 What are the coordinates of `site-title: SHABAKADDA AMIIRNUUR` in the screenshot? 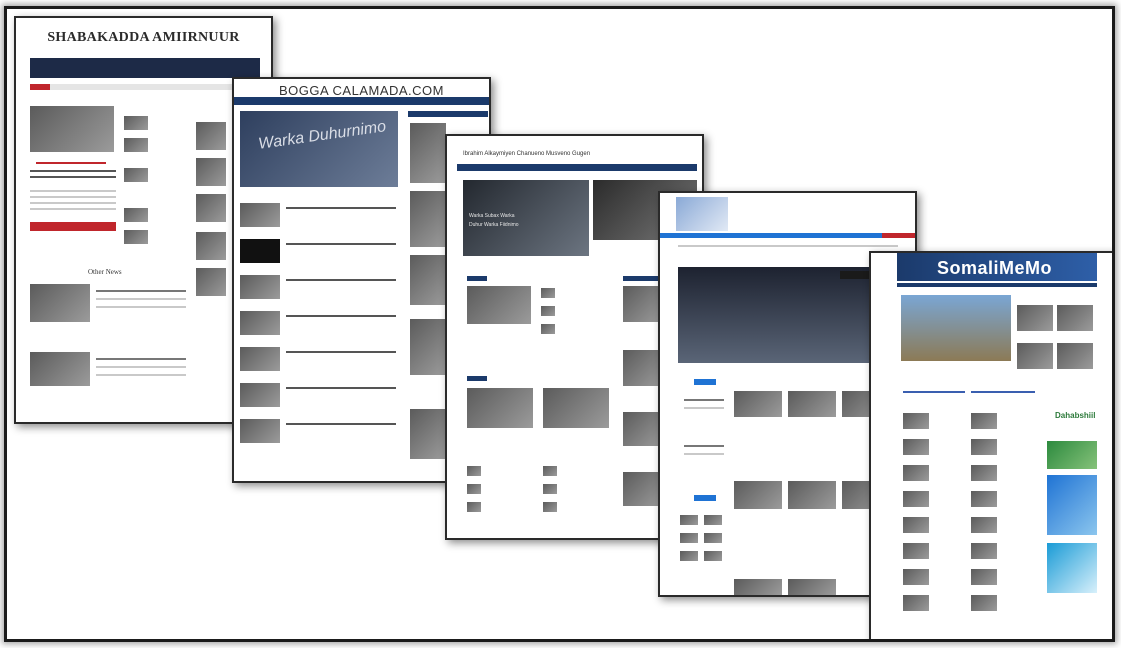 It's located at (143, 37).